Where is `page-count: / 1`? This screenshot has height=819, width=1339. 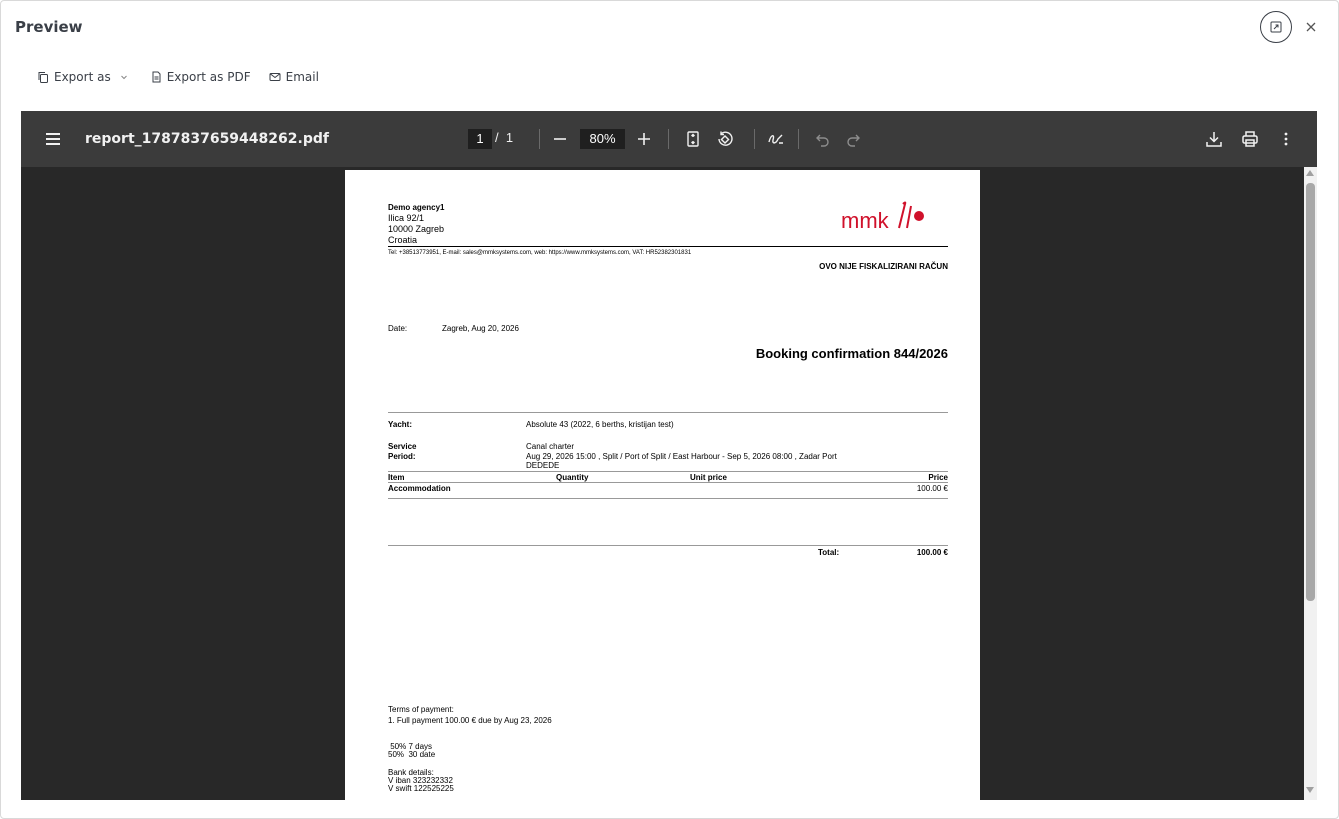 page-count: / 1 is located at coordinates (504, 137).